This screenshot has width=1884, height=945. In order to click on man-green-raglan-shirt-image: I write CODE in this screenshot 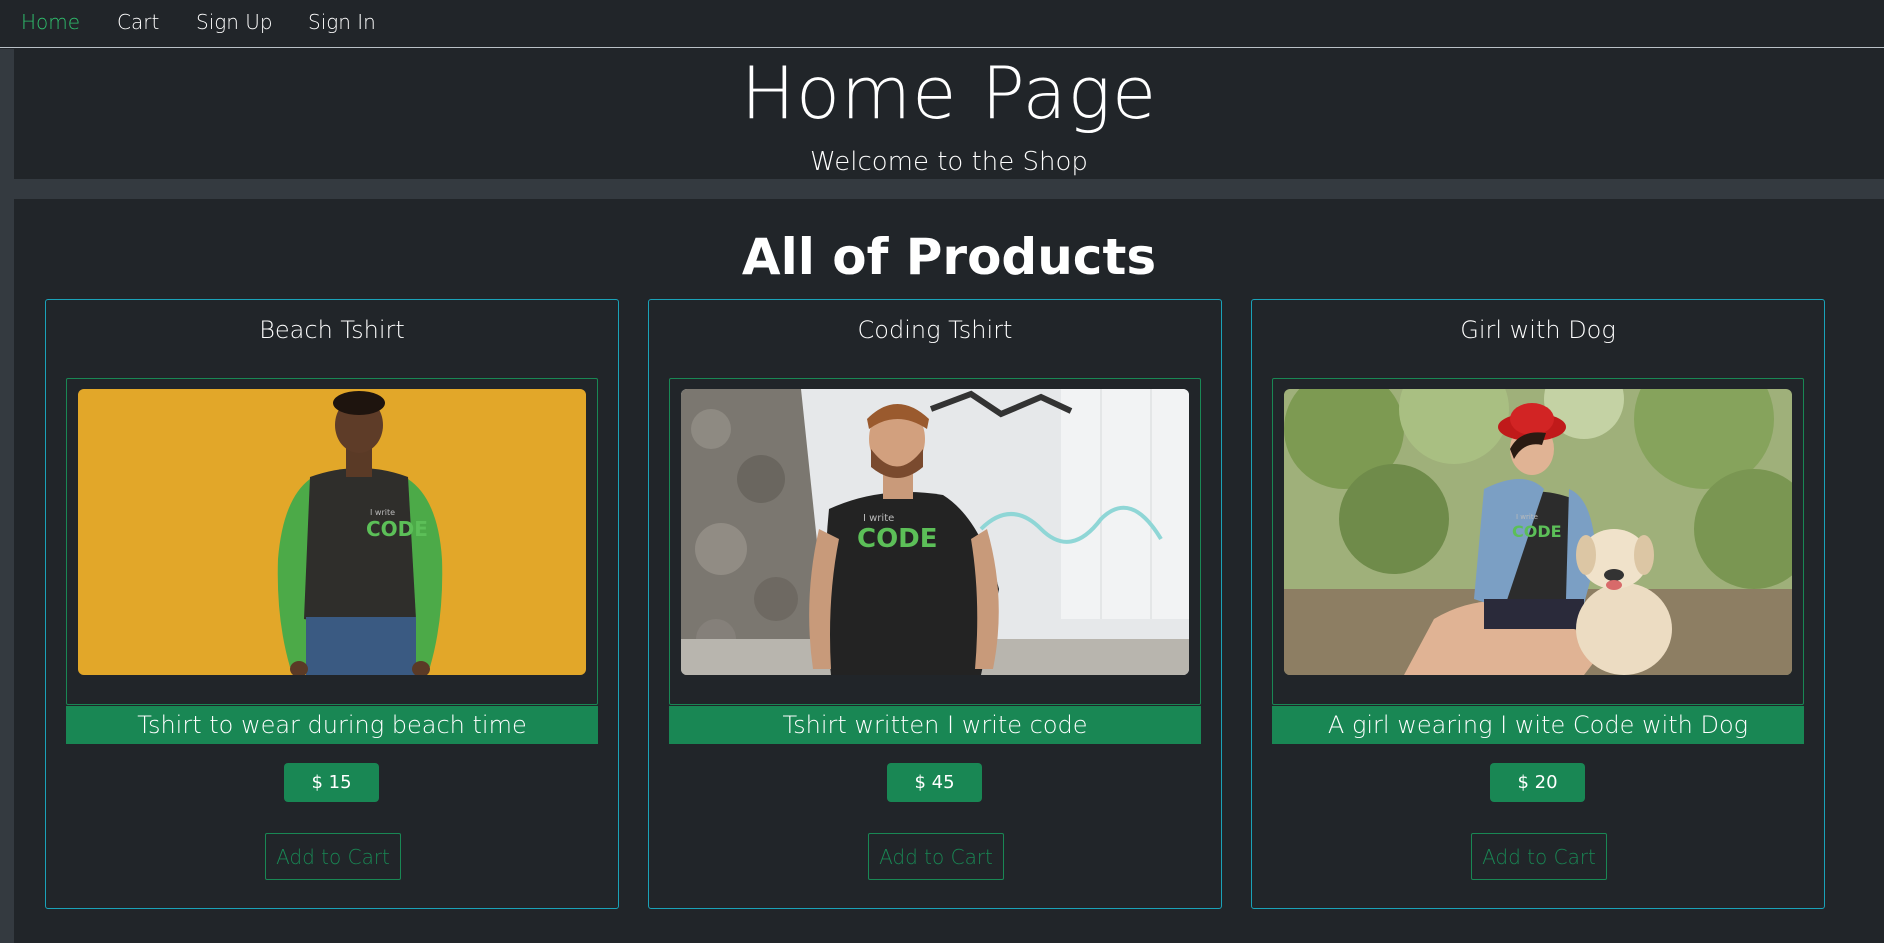, I will do `click(332, 532)`.